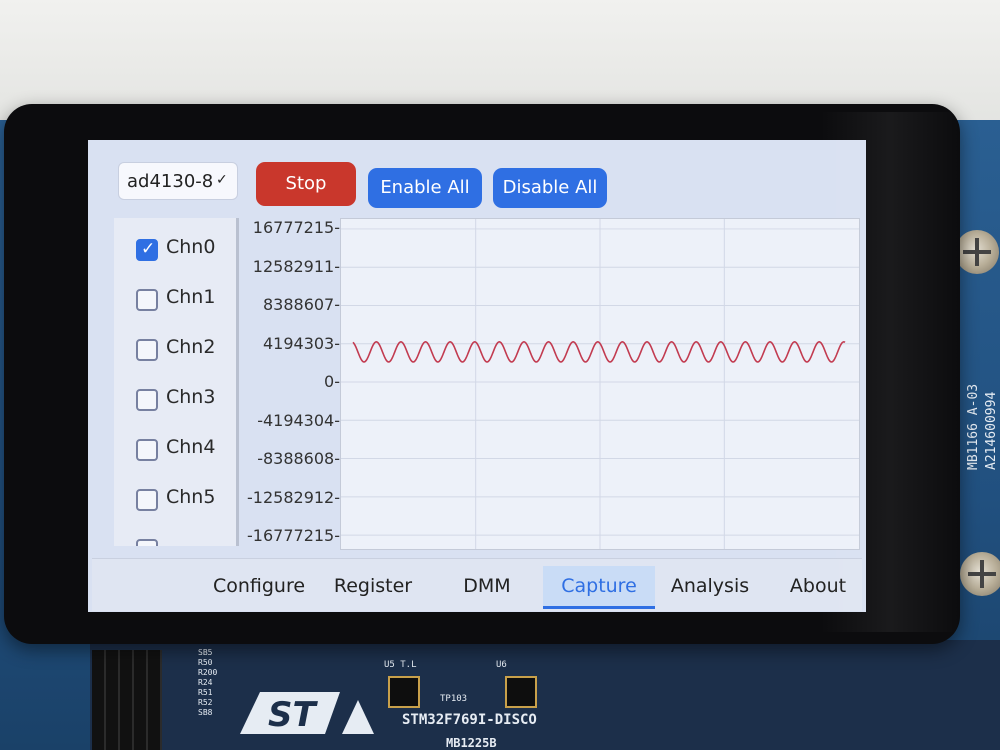 Image resolution: width=1000 pixels, height=750 pixels. Describe the element at coordinates (454, 699) in the screenshot. I see `silk-tp103: TP103` at that location.